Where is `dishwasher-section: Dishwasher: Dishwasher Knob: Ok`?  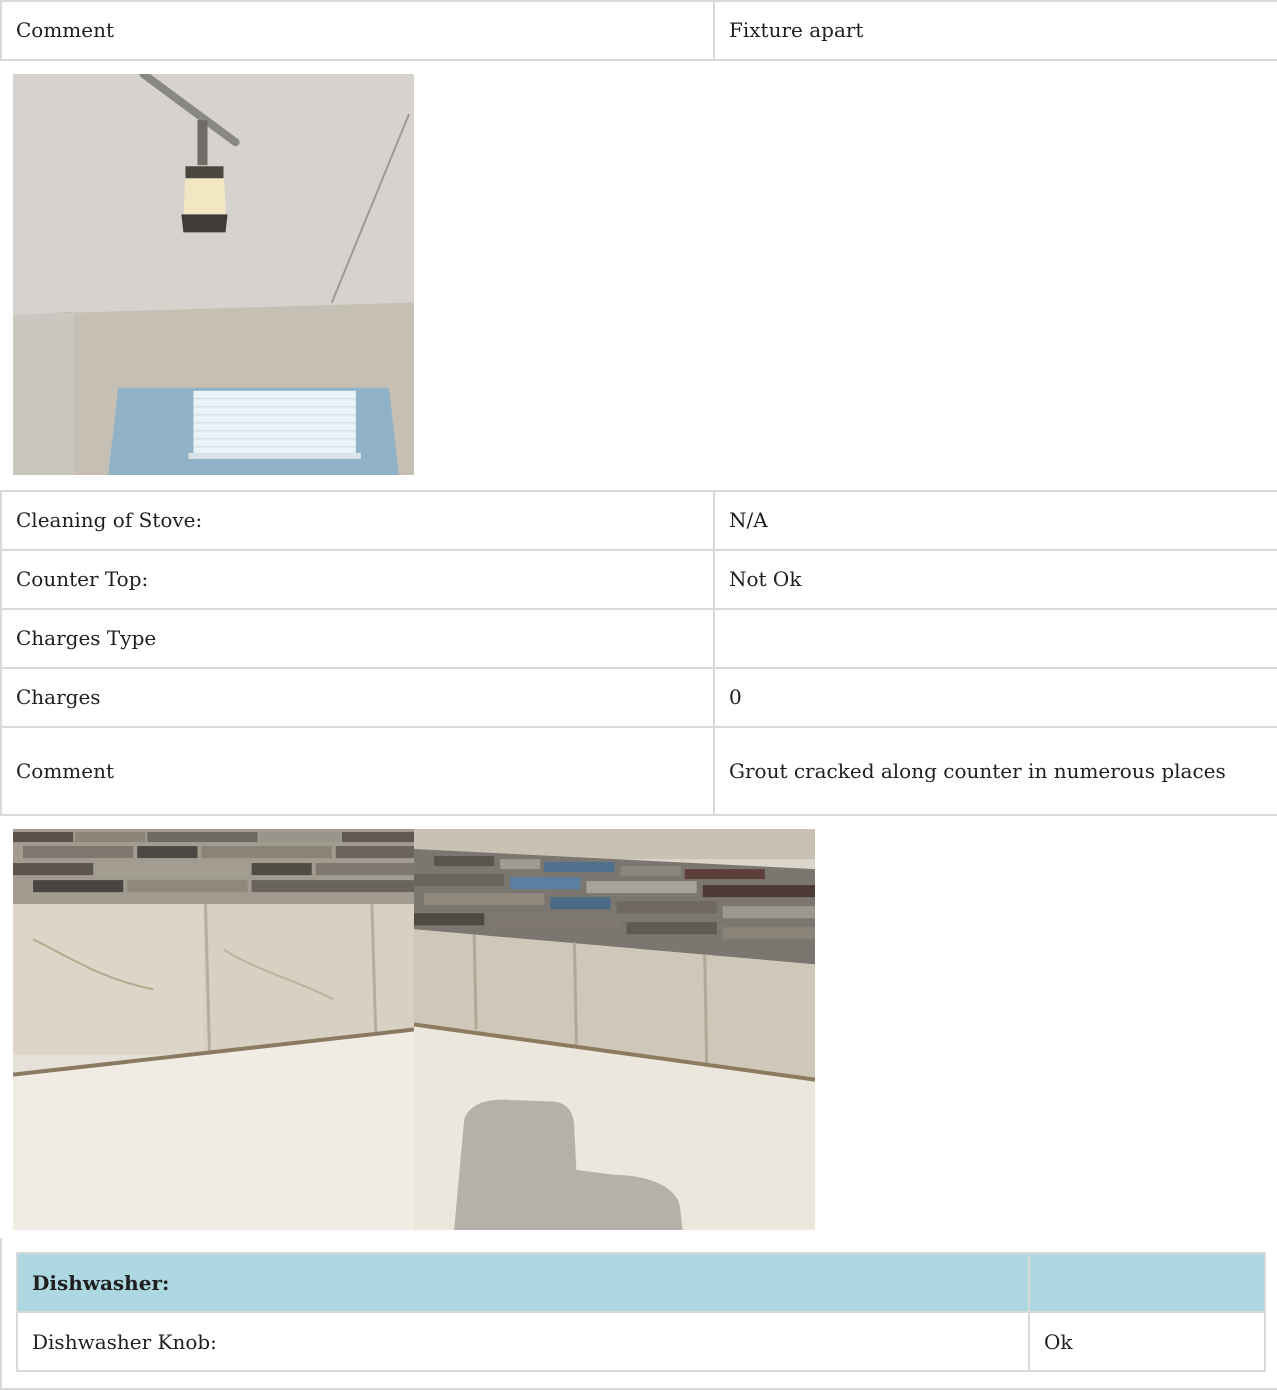
dishwasher-section: Dishwasher: Dishwasher Knob: Ok is located at coordinates (638, 1314).